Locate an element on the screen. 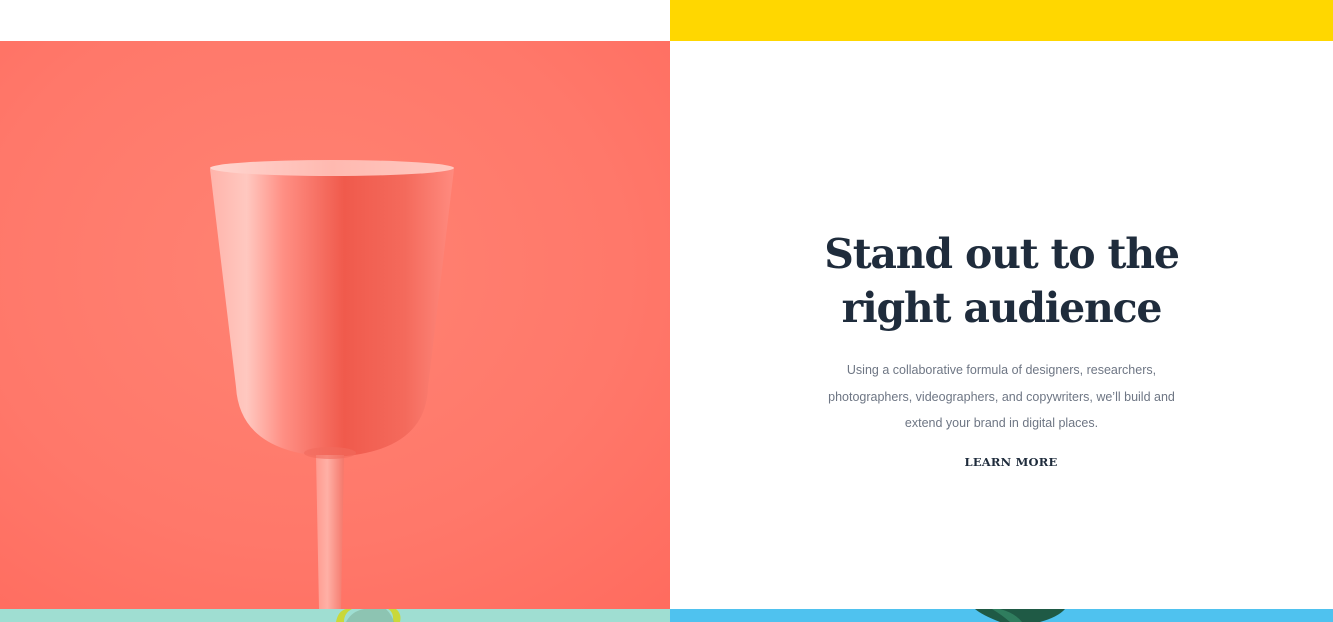 The image size is (1333, 622). top-left-band is located at coordinates (335, 20).